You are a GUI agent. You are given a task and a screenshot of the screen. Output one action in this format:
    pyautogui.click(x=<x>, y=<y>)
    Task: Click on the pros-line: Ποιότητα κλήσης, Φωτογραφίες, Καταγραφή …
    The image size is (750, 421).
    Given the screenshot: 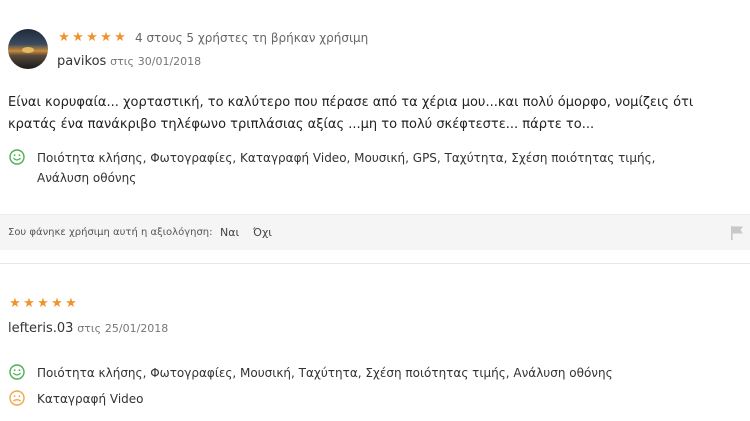 What is the action you would take?
    pyautogui.click(x=346, y=158)
    